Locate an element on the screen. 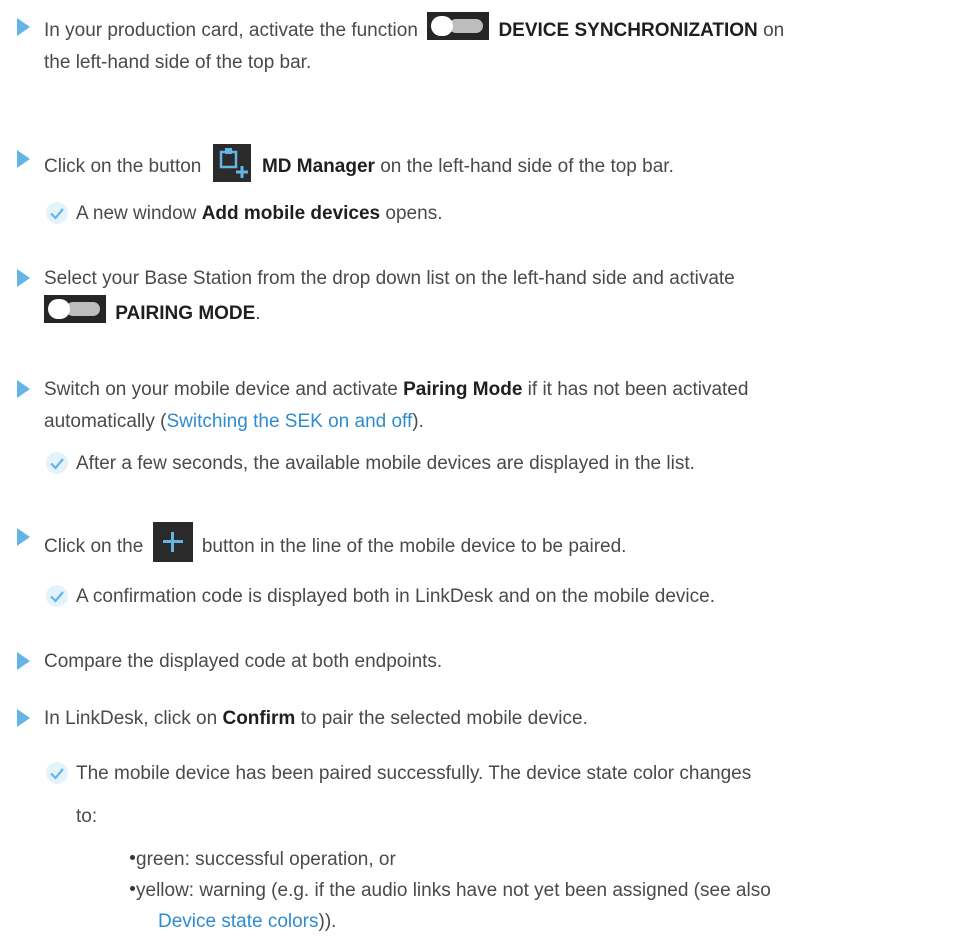  plus-icon is located at coordinates (172, 542).